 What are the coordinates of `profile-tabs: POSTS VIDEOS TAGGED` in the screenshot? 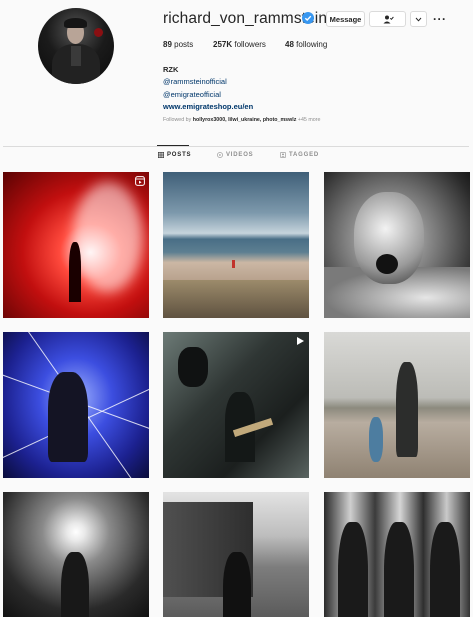 It's located at (236, 158).